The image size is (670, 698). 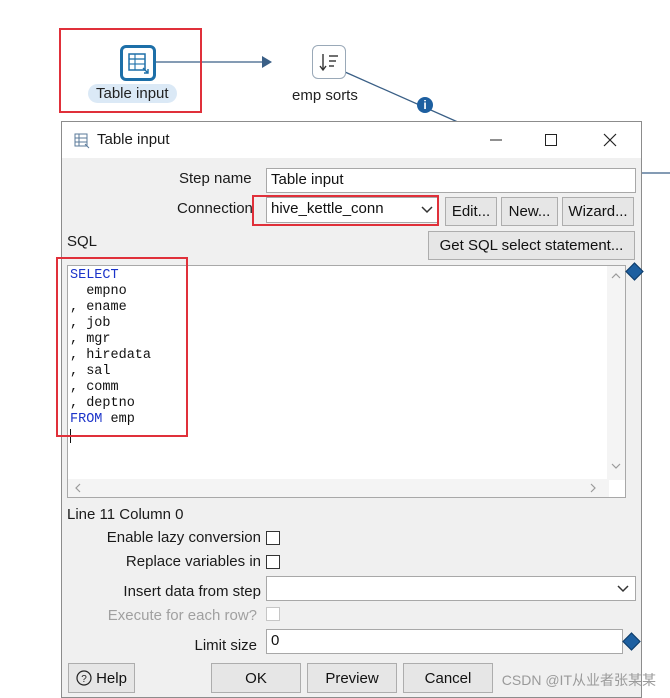 I want to click on execute-each-row-label: Execute for each row?, so click(x=182, y=615).